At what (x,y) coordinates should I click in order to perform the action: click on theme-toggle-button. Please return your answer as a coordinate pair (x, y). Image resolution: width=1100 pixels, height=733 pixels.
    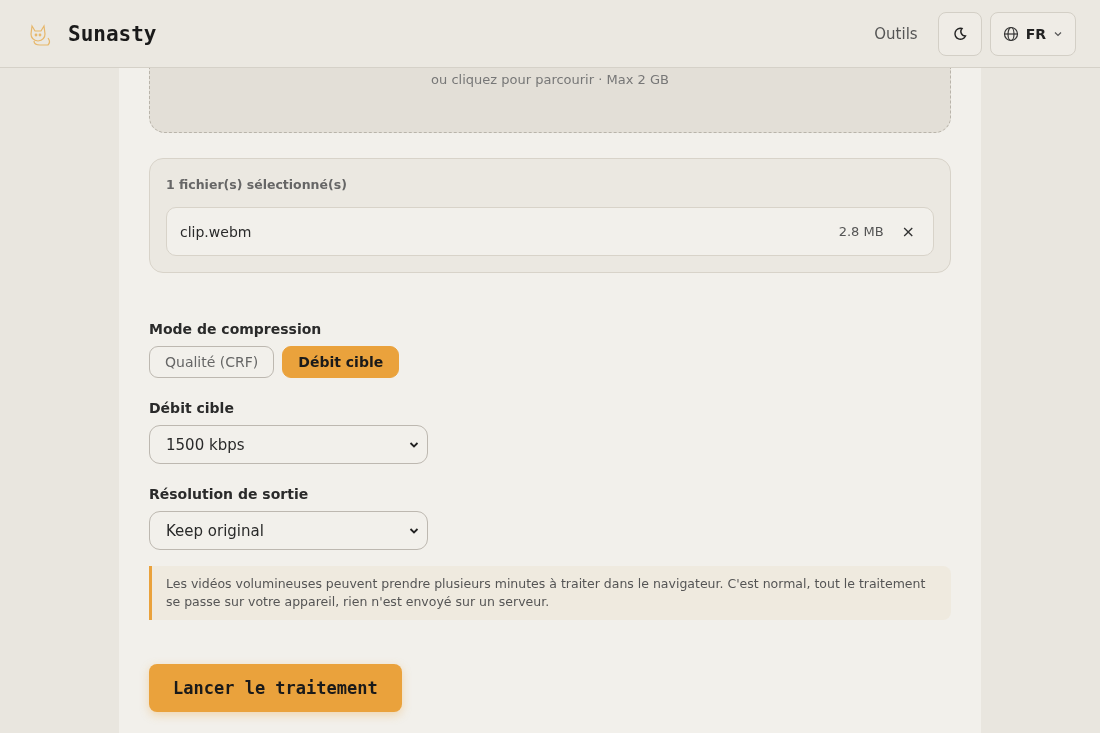
    Looking at the image, I should click on (959, 33).